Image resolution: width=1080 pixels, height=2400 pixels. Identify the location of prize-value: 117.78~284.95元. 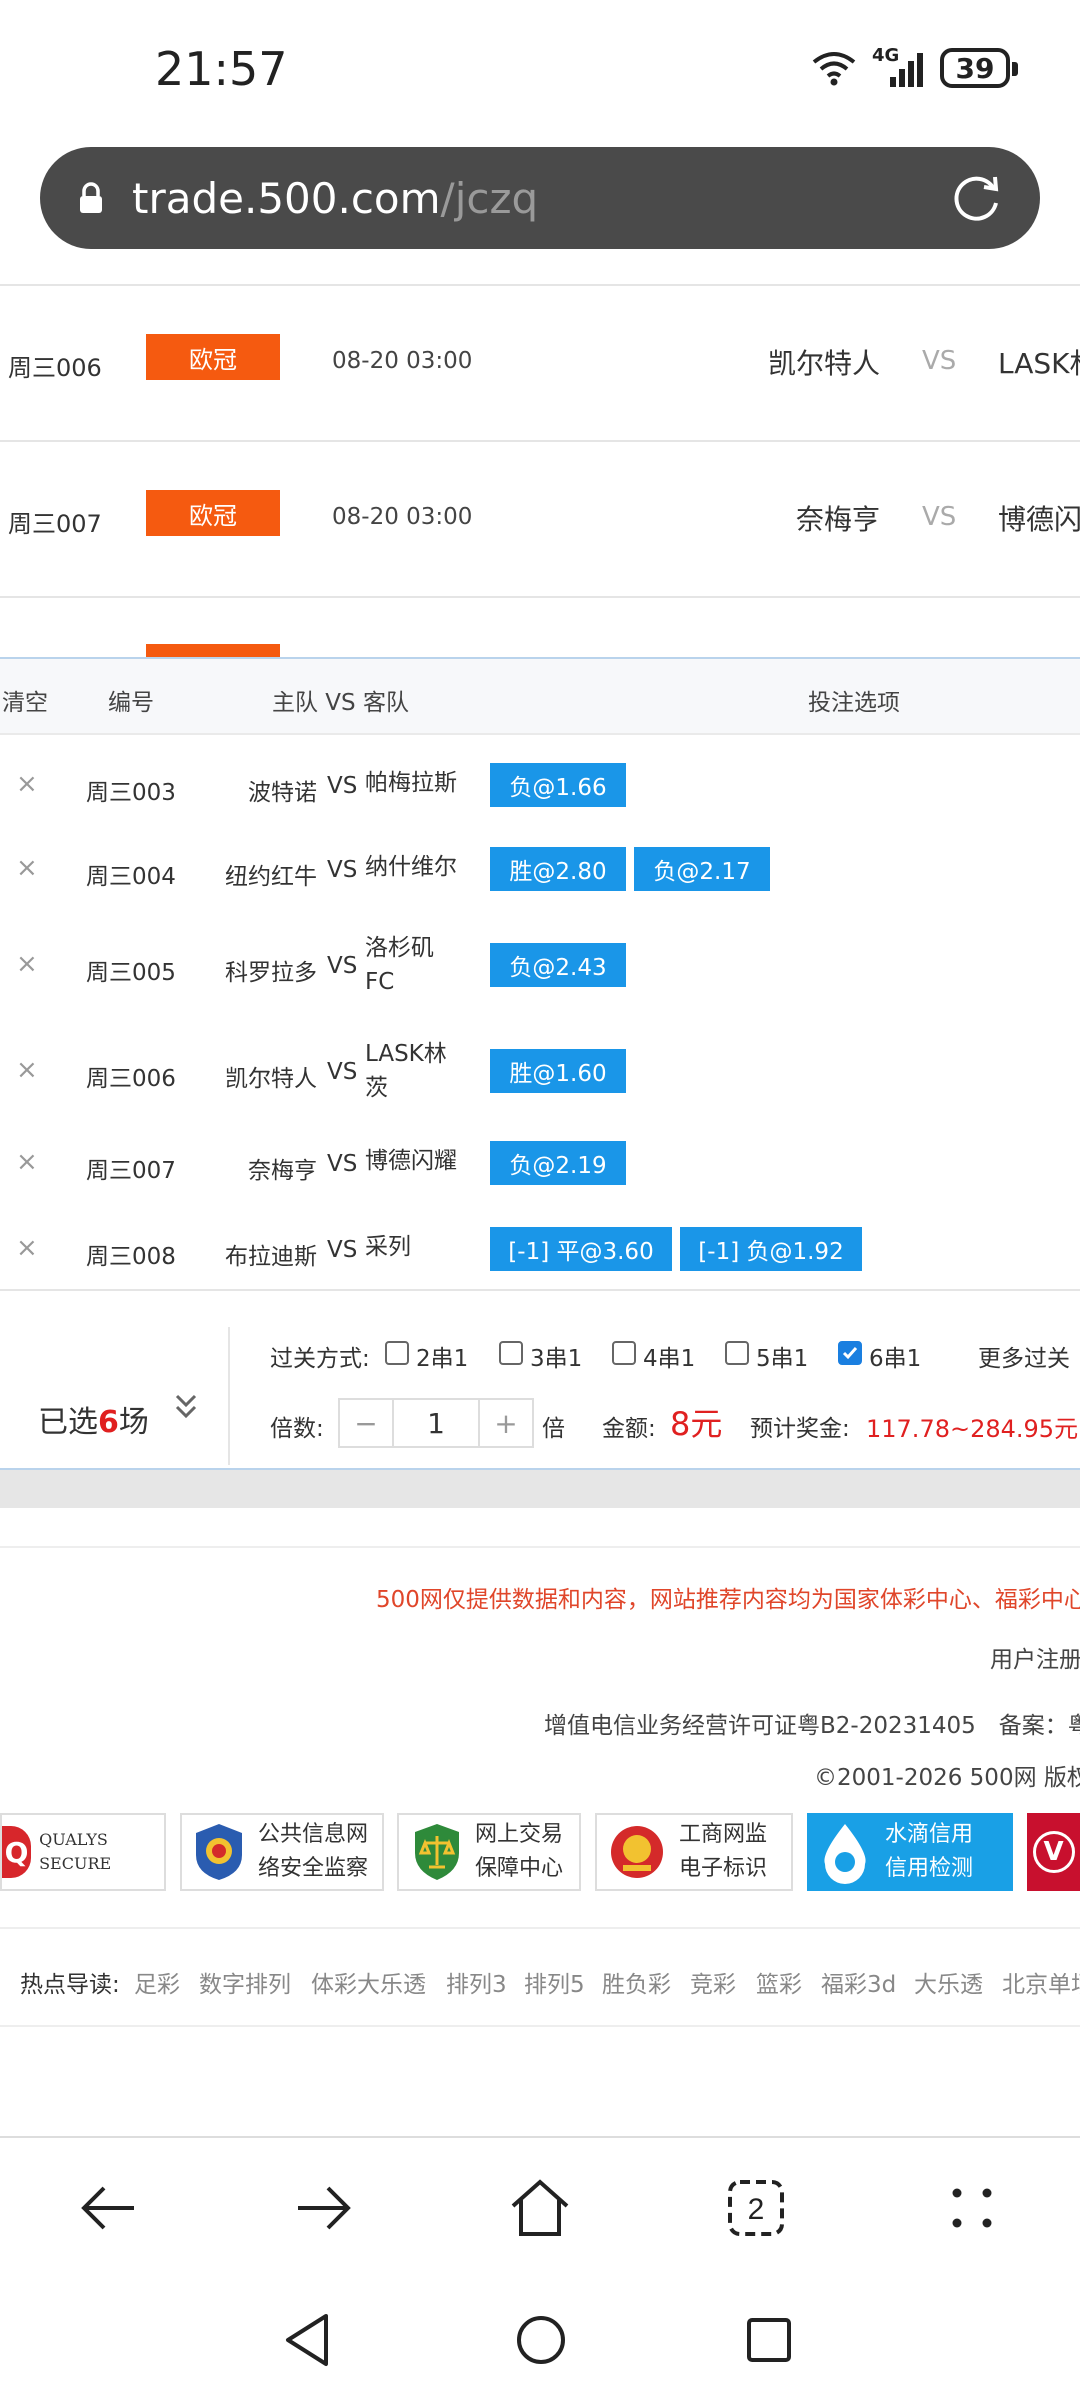
(972, 1429).